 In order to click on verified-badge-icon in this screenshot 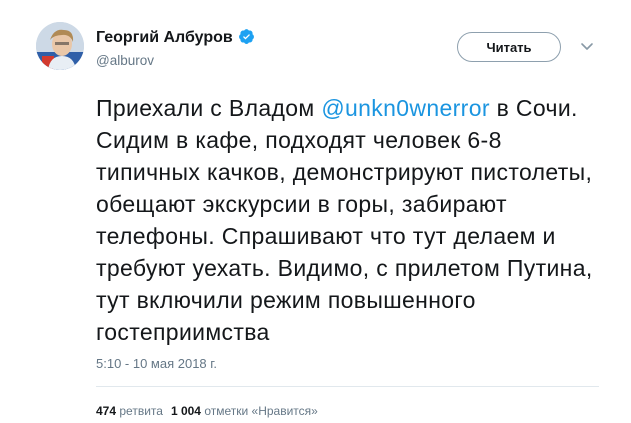, I will do `click(246, 36)`.